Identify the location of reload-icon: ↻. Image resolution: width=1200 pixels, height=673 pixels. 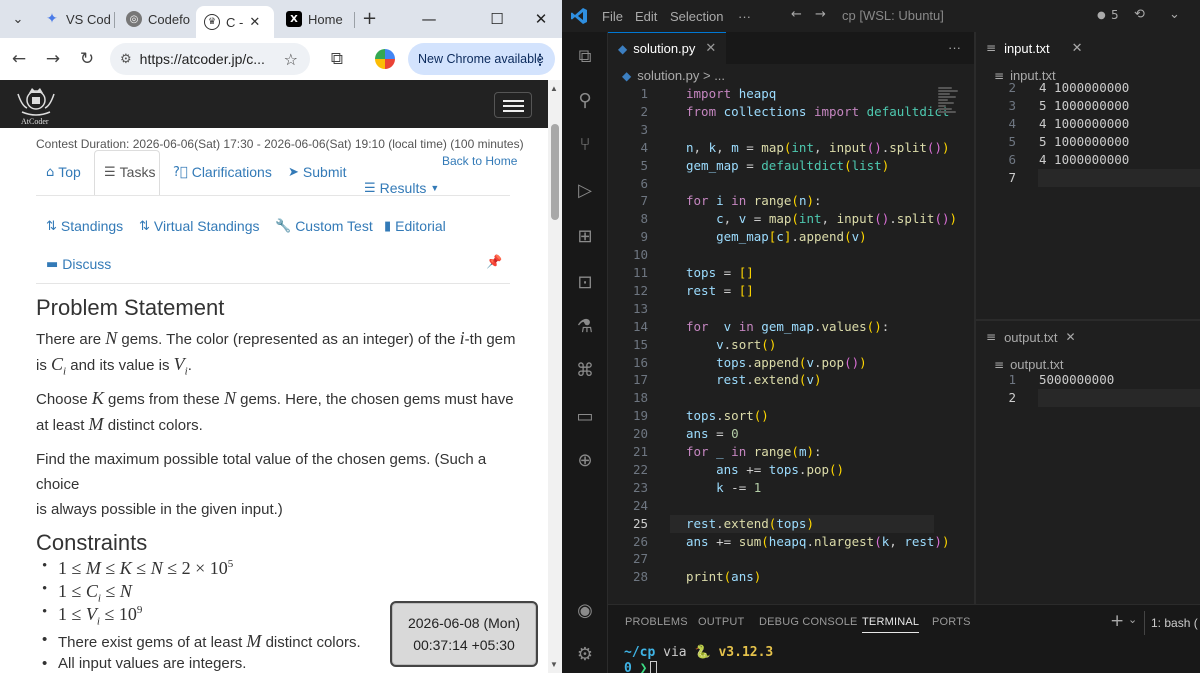
(87, 59).